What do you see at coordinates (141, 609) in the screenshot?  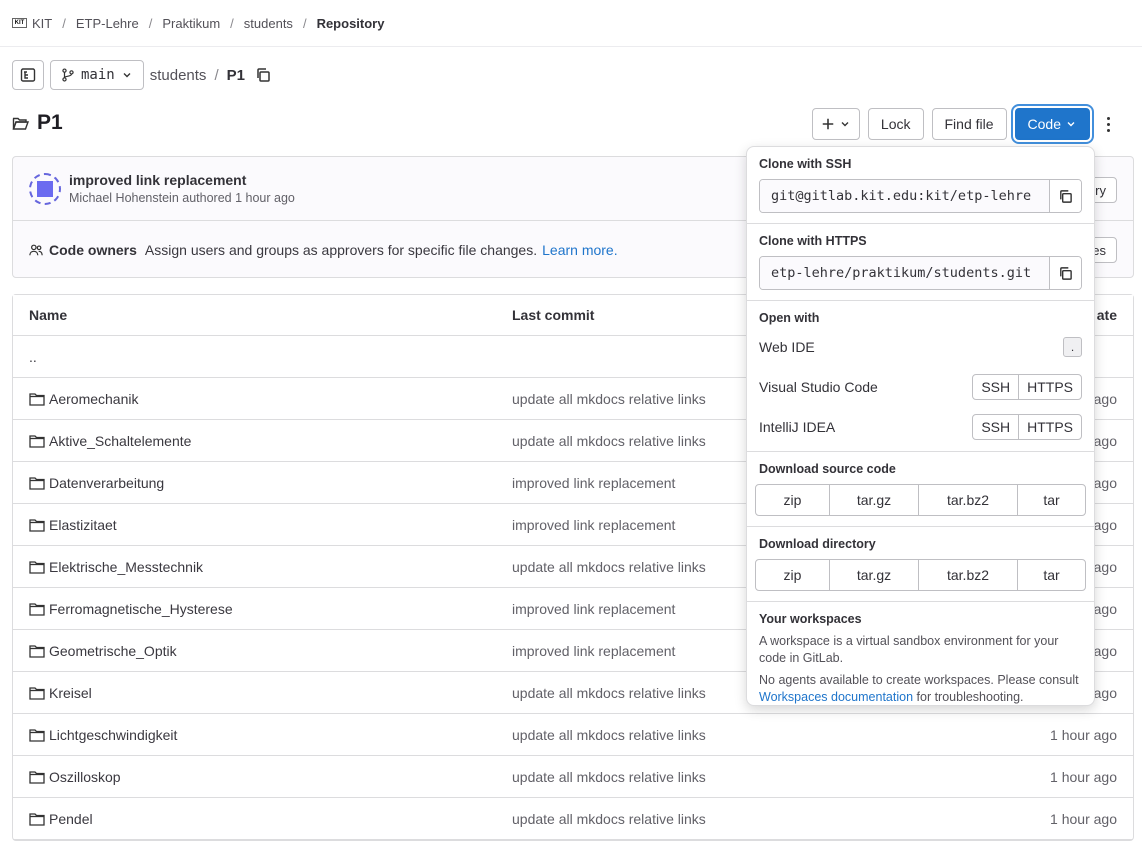 I see `folder-name-link: Ferromagnetische_Hysterese` at bounding box center [141, 609].